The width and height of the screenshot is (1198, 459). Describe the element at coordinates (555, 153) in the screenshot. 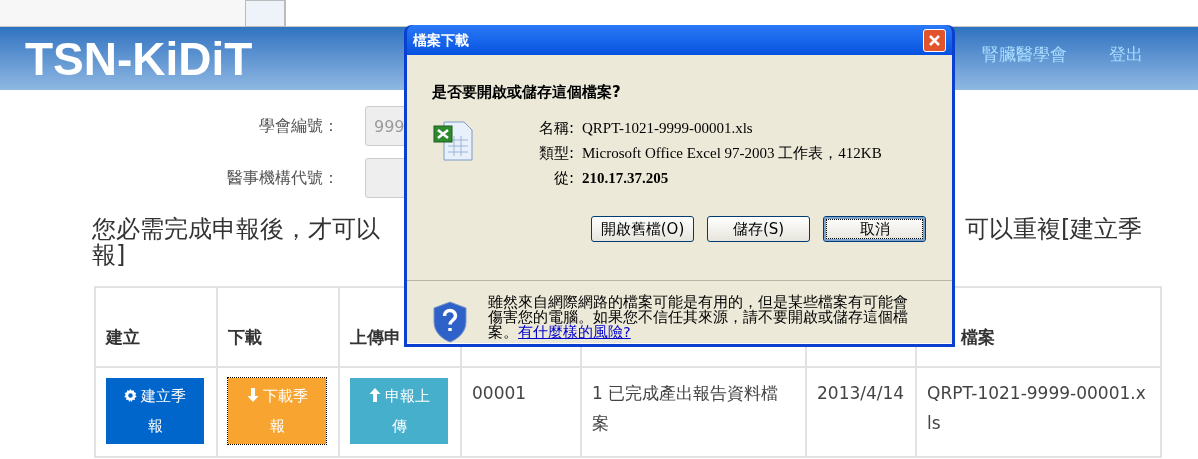

I see `detail-label: 類型:` at that location.